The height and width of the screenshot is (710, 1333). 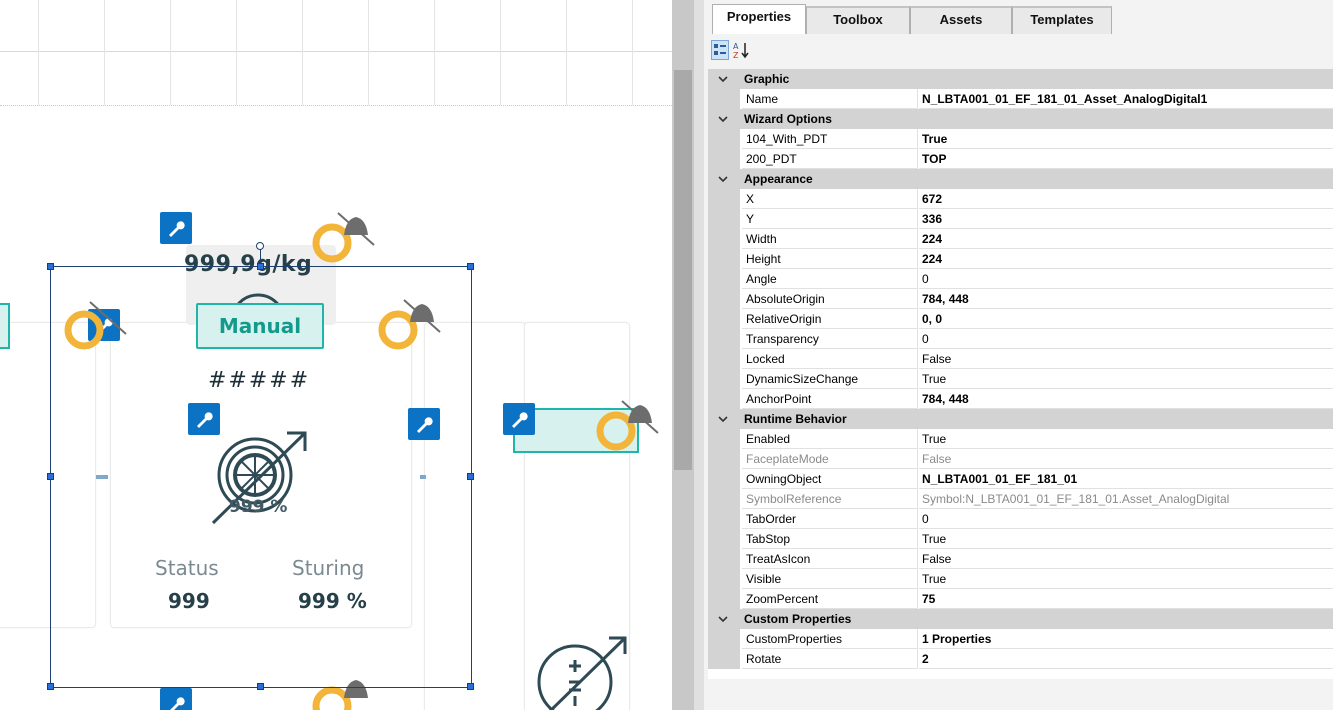 I want to click on property-row: DynamicSizeChange True, so click(x=1020, y=379).